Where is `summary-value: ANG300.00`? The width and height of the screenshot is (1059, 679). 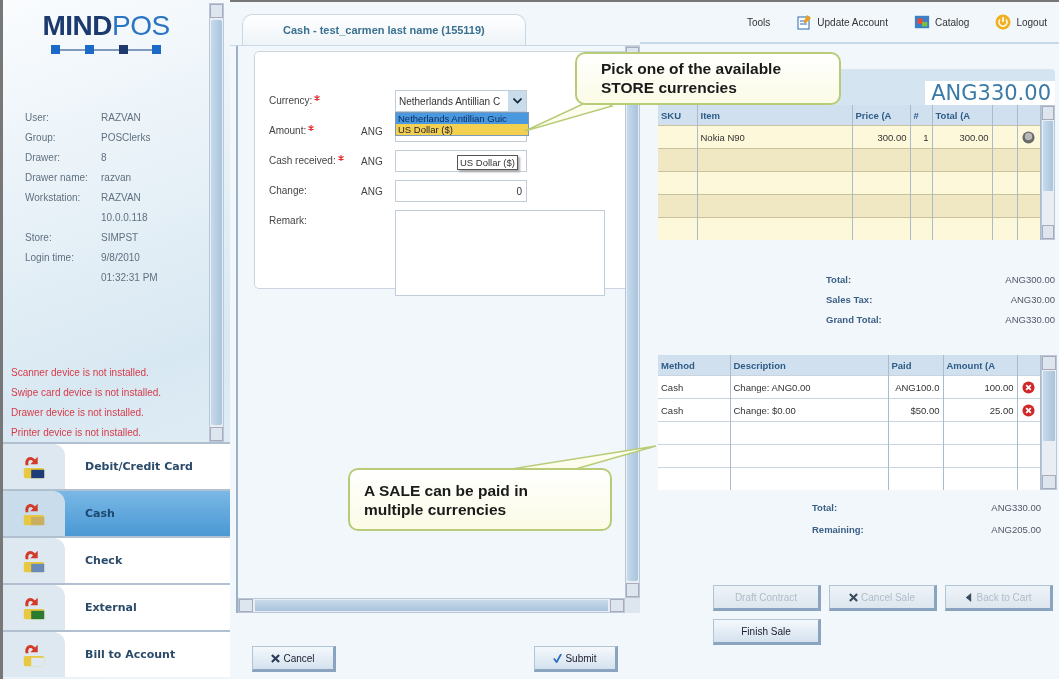 summary-value: ANG300.00 is located at coordinates (1029, 279).